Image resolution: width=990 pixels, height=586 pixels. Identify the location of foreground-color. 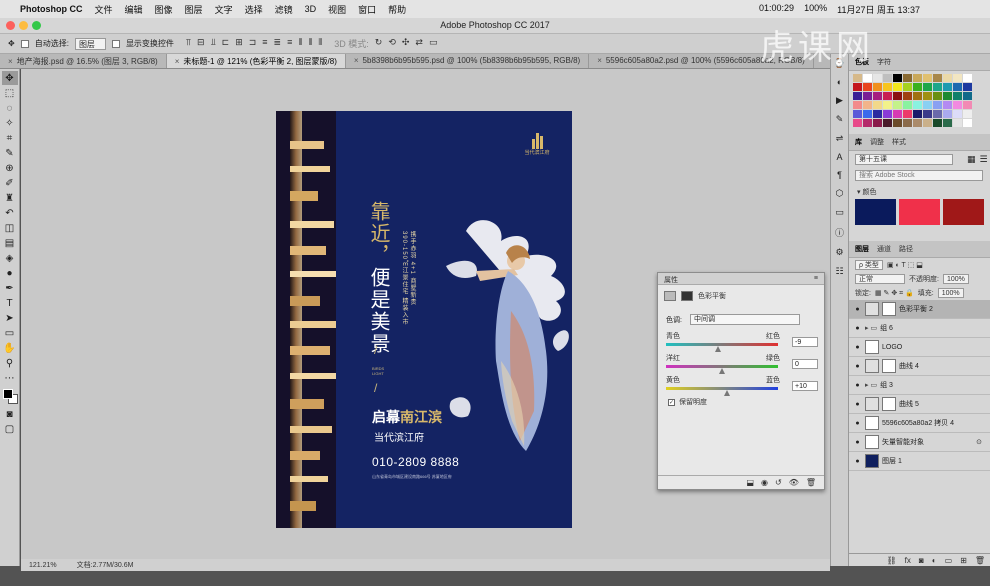
(7, 394).